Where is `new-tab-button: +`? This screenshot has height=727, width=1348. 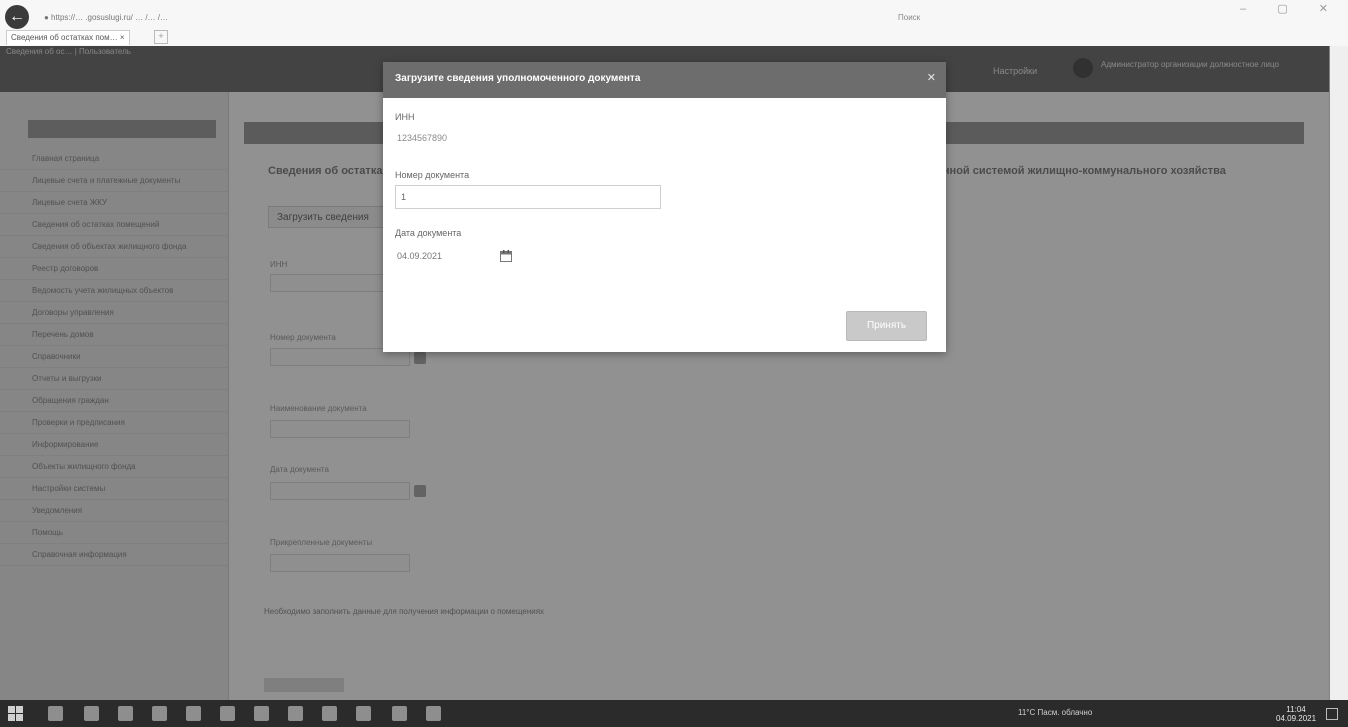 new-tab-button: + is located at coordinates (161, 37).